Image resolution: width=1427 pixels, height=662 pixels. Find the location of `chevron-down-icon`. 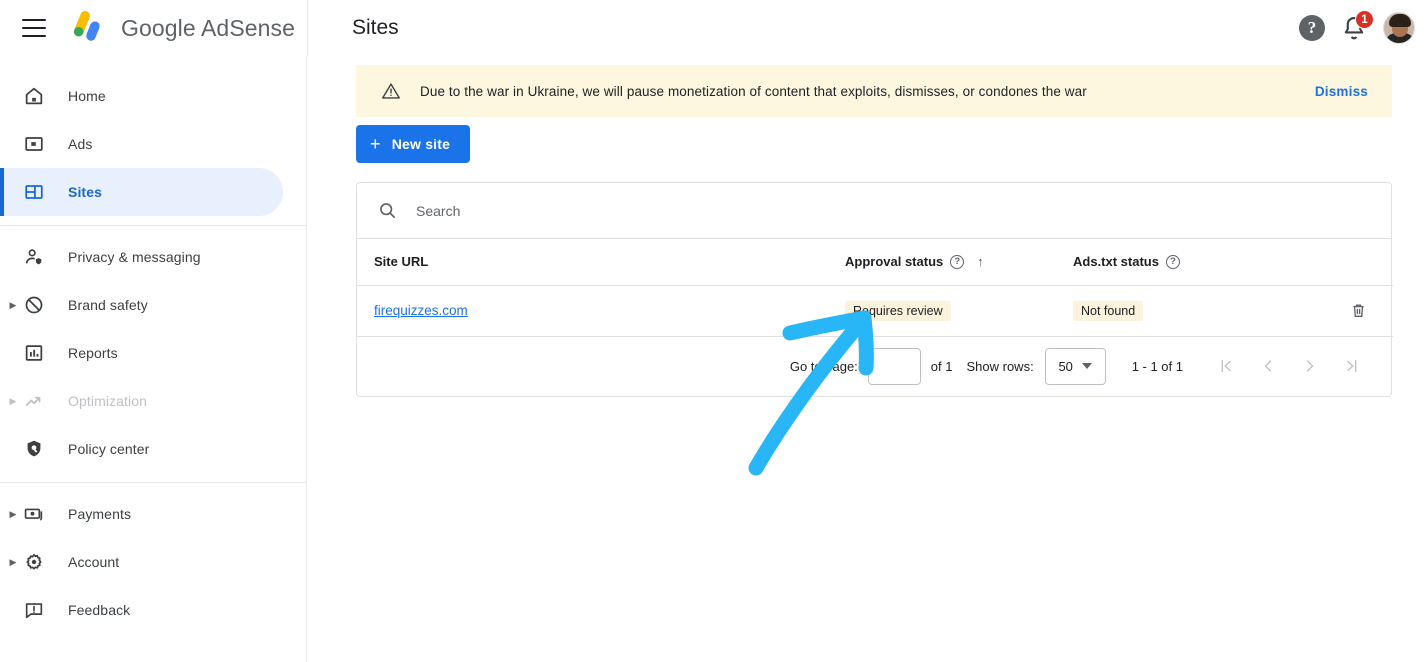

chevron-down-icon is located at coordinates (1086, 366).